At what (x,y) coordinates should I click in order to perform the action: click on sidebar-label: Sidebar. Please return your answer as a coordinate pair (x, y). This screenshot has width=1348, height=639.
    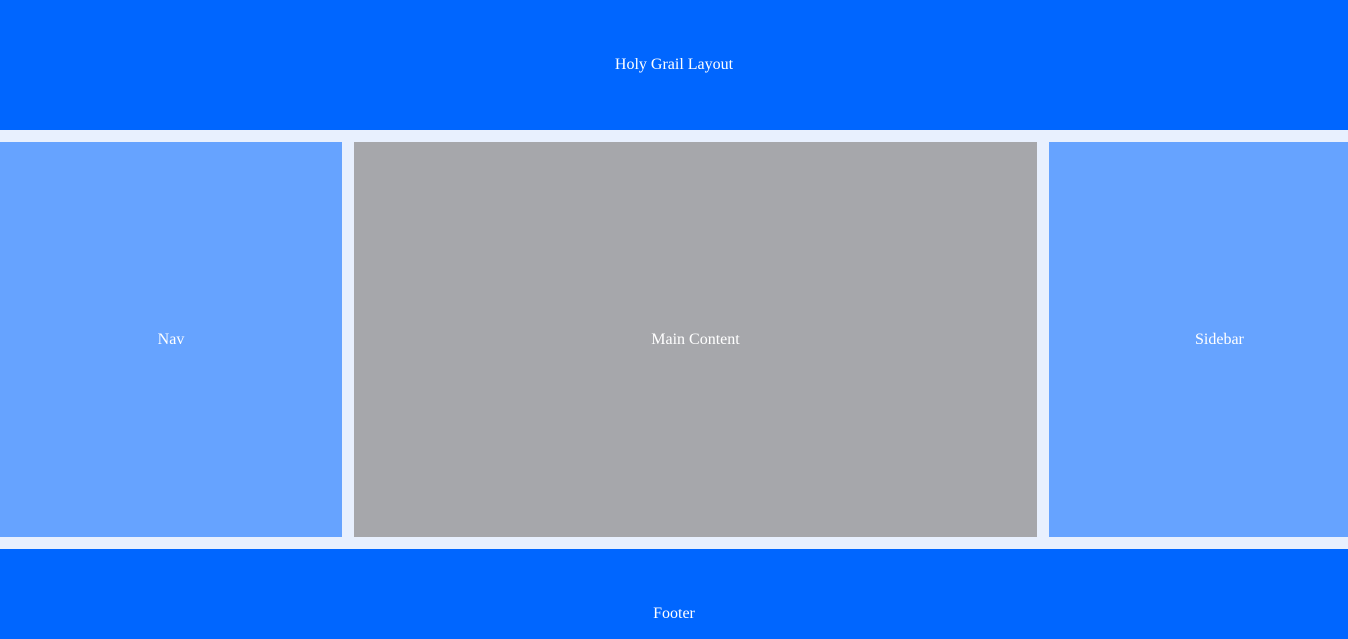
    Looking at the image, I should click on (1219, 339).